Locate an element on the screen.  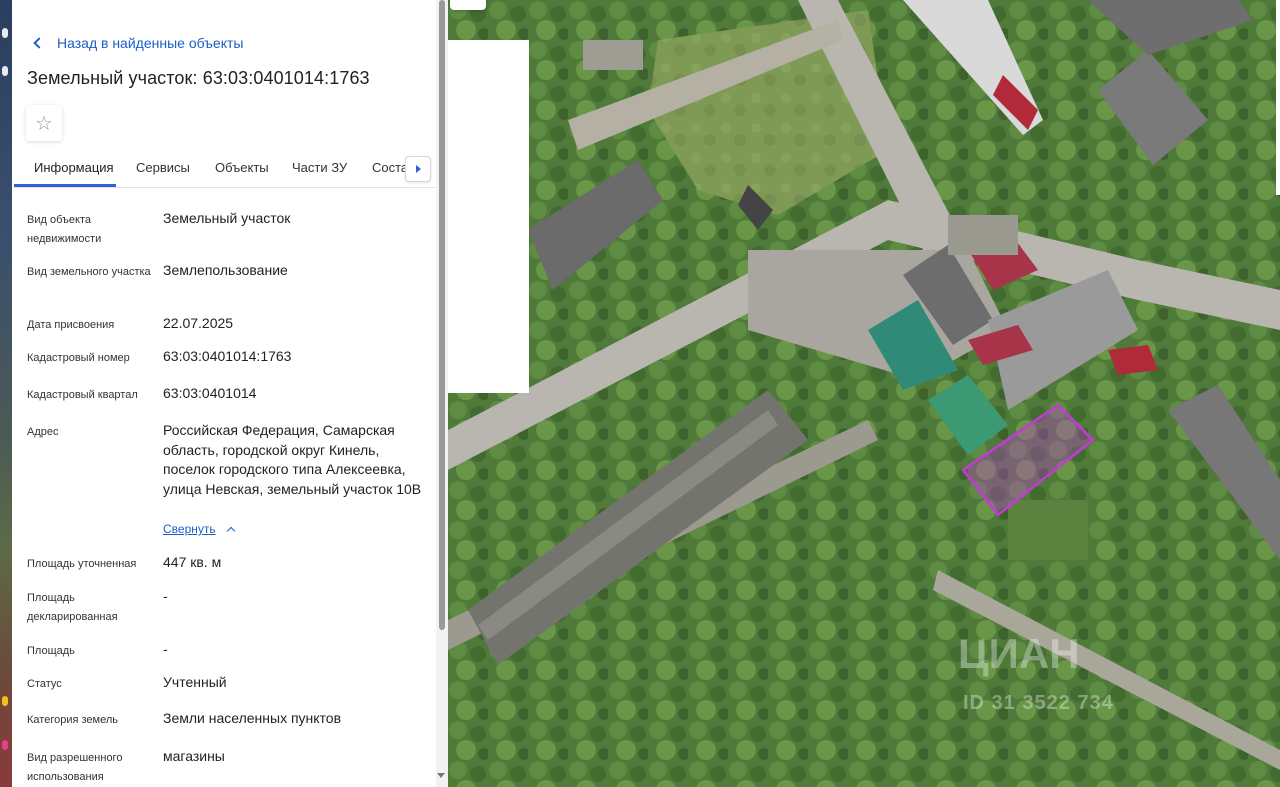
field-label-permitted-use: Вид разрешенного использования is located at coordinates (75, 767).